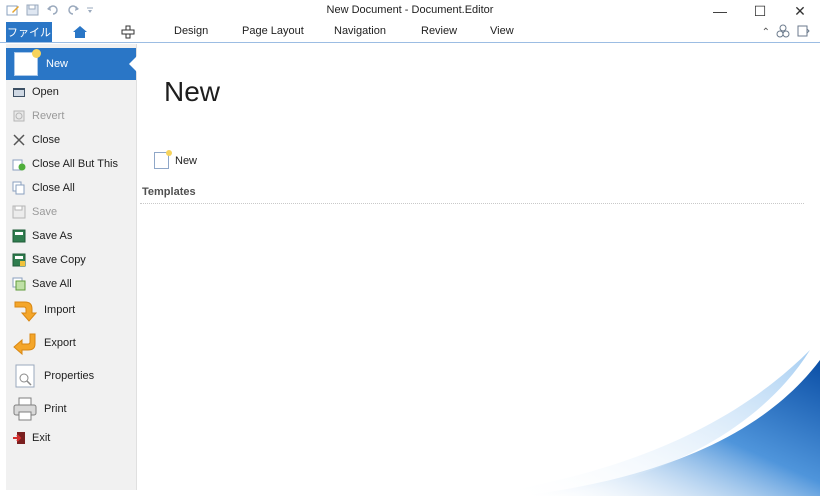  Describe the element at coordinates (80, 32) in the screenshot. I see `home-icon` at that location.